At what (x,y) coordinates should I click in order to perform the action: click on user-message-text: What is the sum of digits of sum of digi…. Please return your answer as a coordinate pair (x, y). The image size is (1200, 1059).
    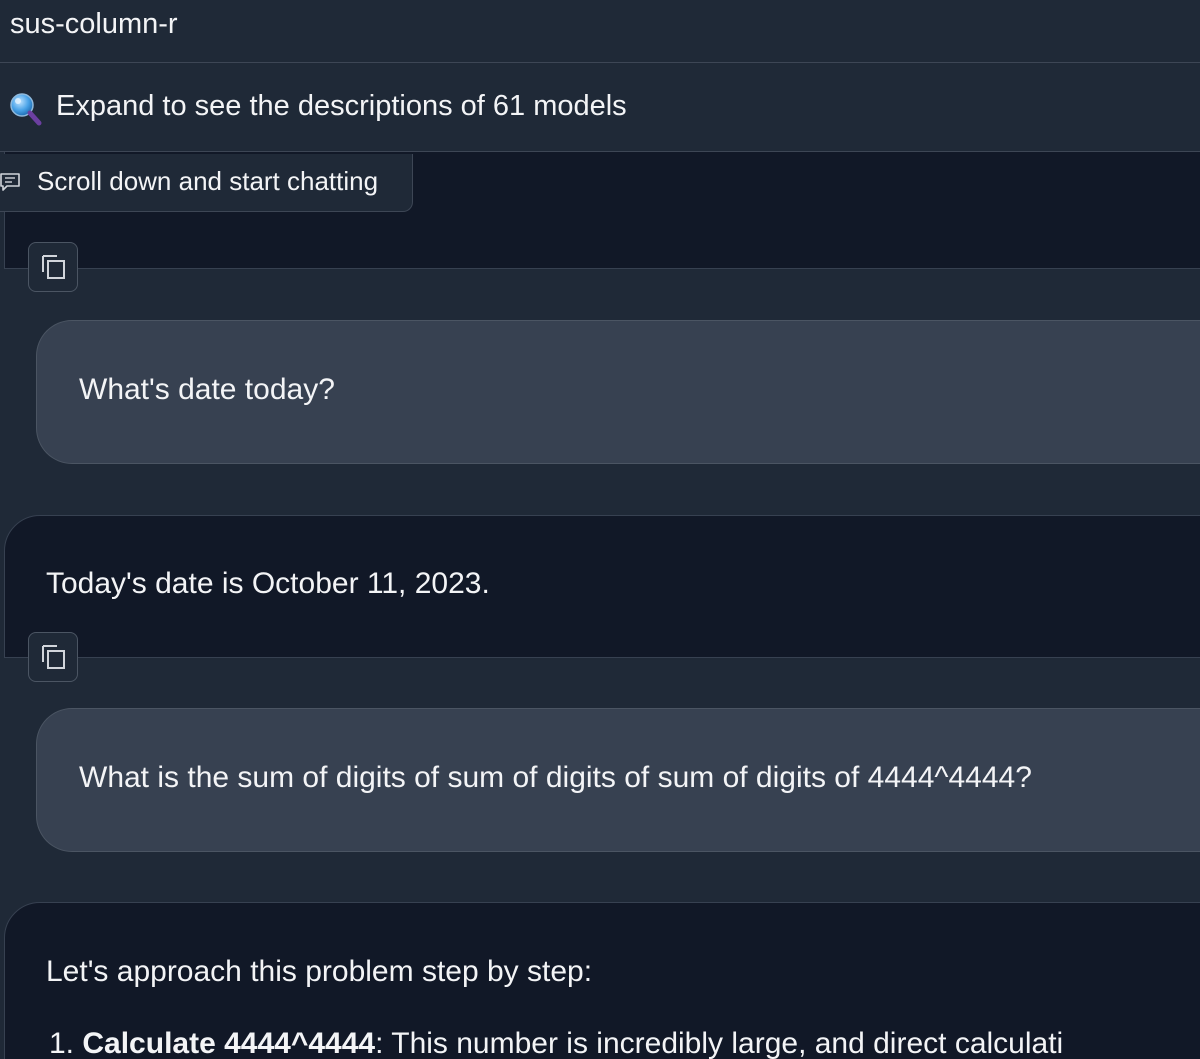
    Looking at the image, I should click on (555, 777).